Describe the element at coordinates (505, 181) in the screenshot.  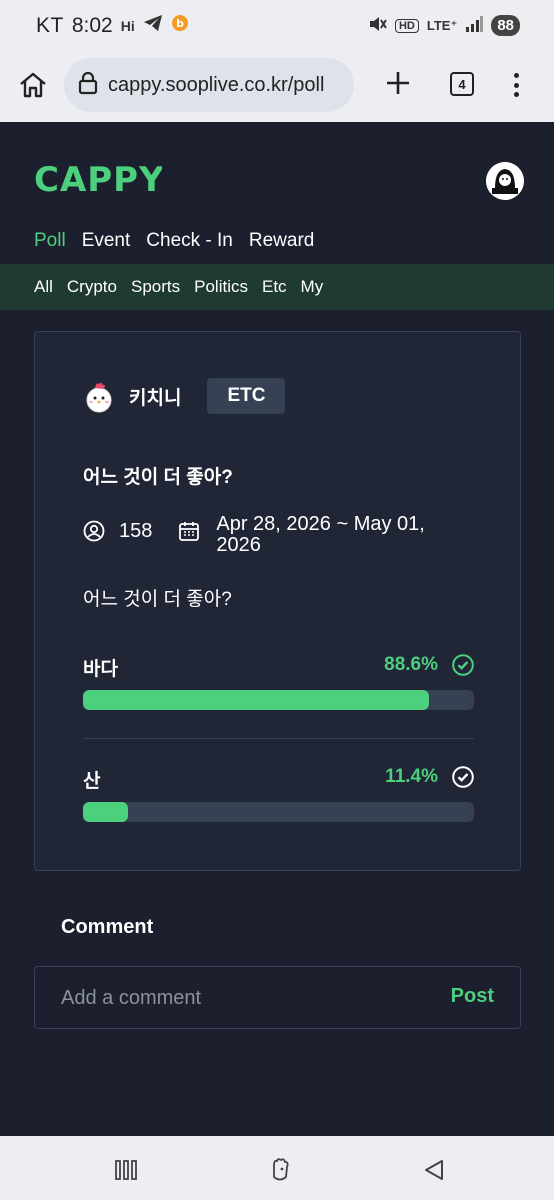
I see `user-avatar` at that location.